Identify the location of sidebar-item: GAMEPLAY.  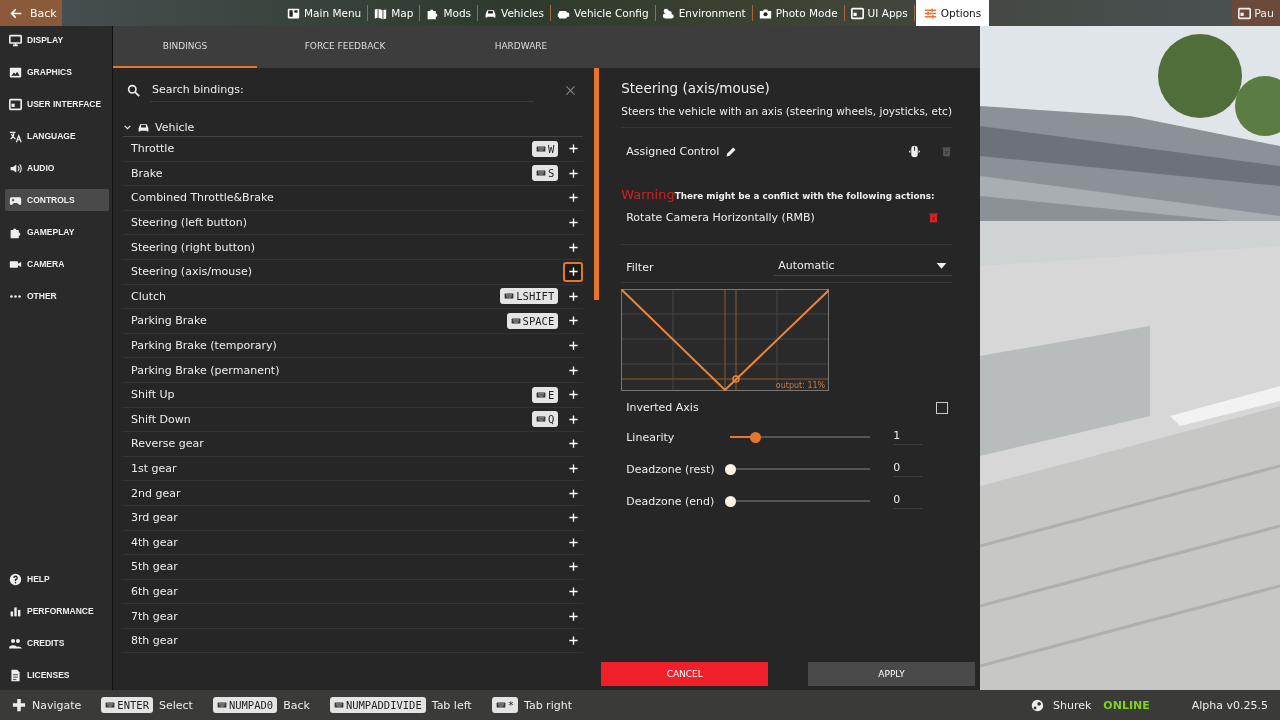
(57, 232).